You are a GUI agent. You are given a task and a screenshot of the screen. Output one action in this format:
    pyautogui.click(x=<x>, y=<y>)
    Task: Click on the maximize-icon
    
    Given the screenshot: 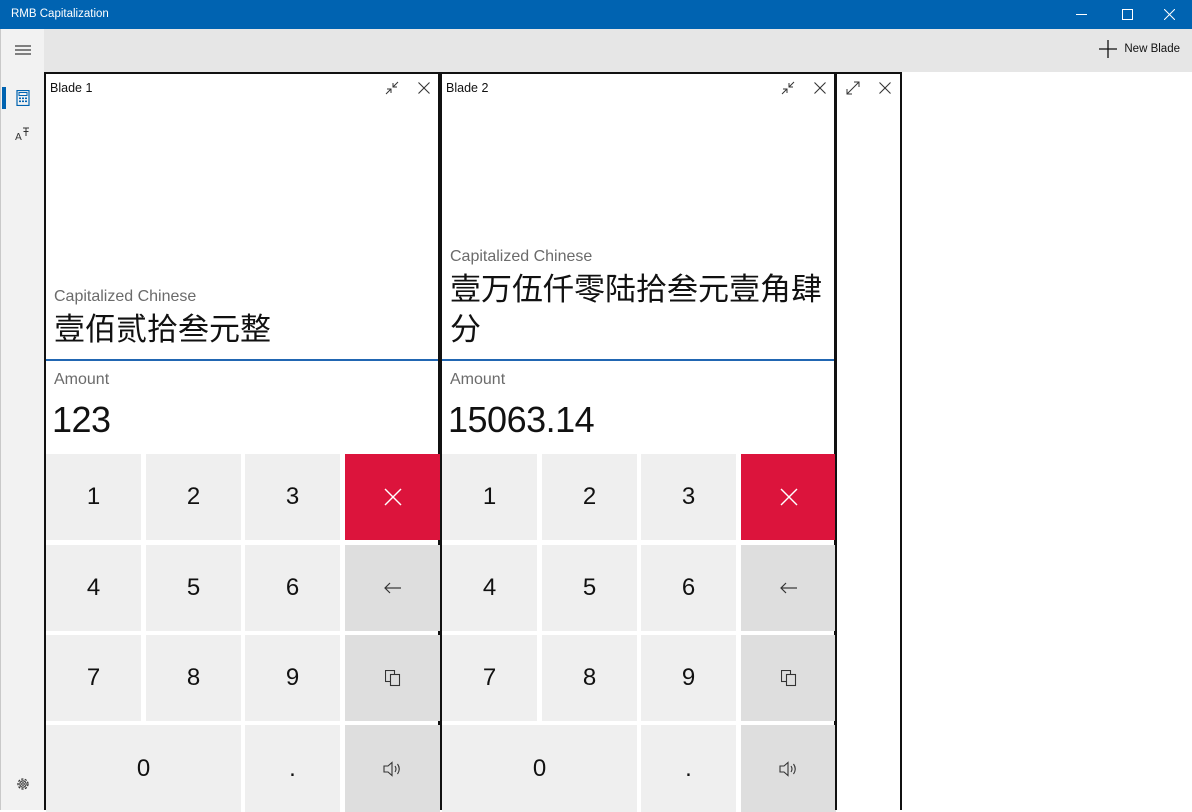 What is the action you would take?
    pyautogui.click(x=1127, y=14)
    